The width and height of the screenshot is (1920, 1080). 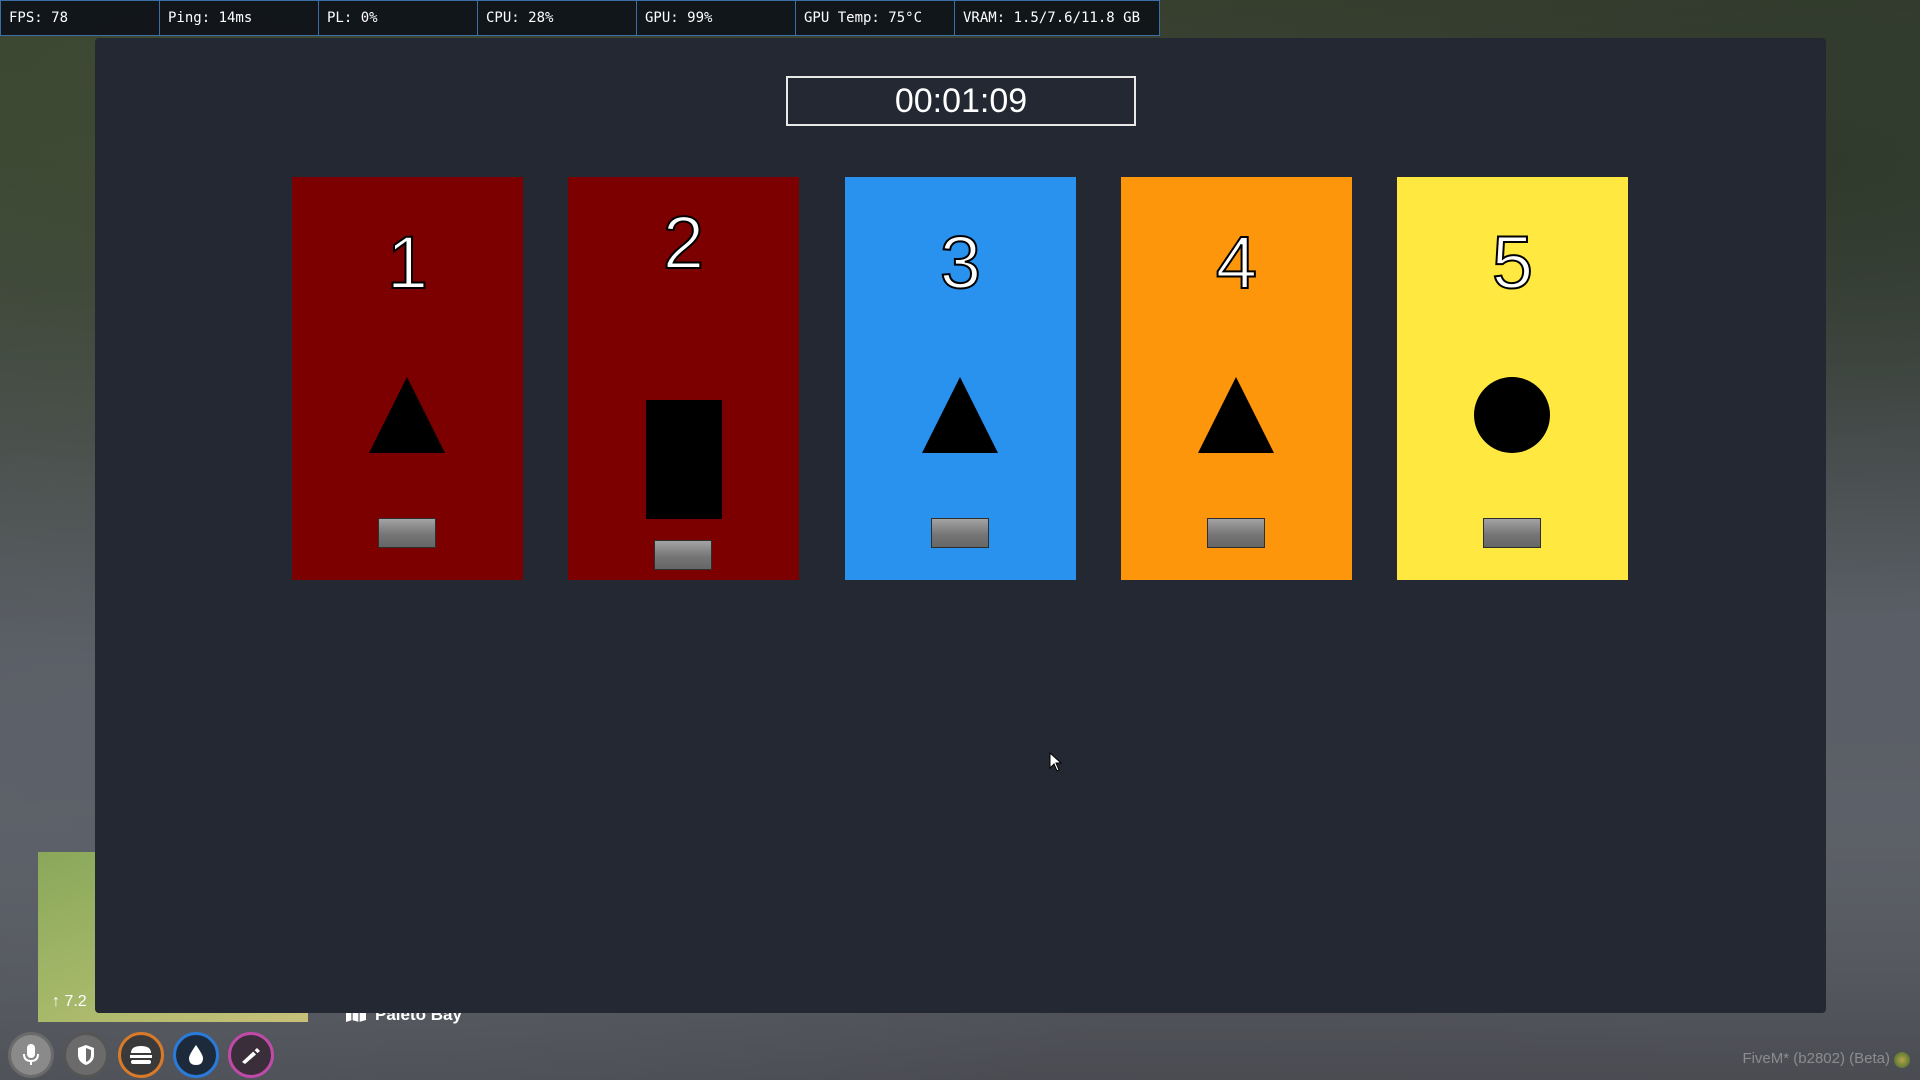 I want to click on card-4-button, so click(x=1236, y=533).